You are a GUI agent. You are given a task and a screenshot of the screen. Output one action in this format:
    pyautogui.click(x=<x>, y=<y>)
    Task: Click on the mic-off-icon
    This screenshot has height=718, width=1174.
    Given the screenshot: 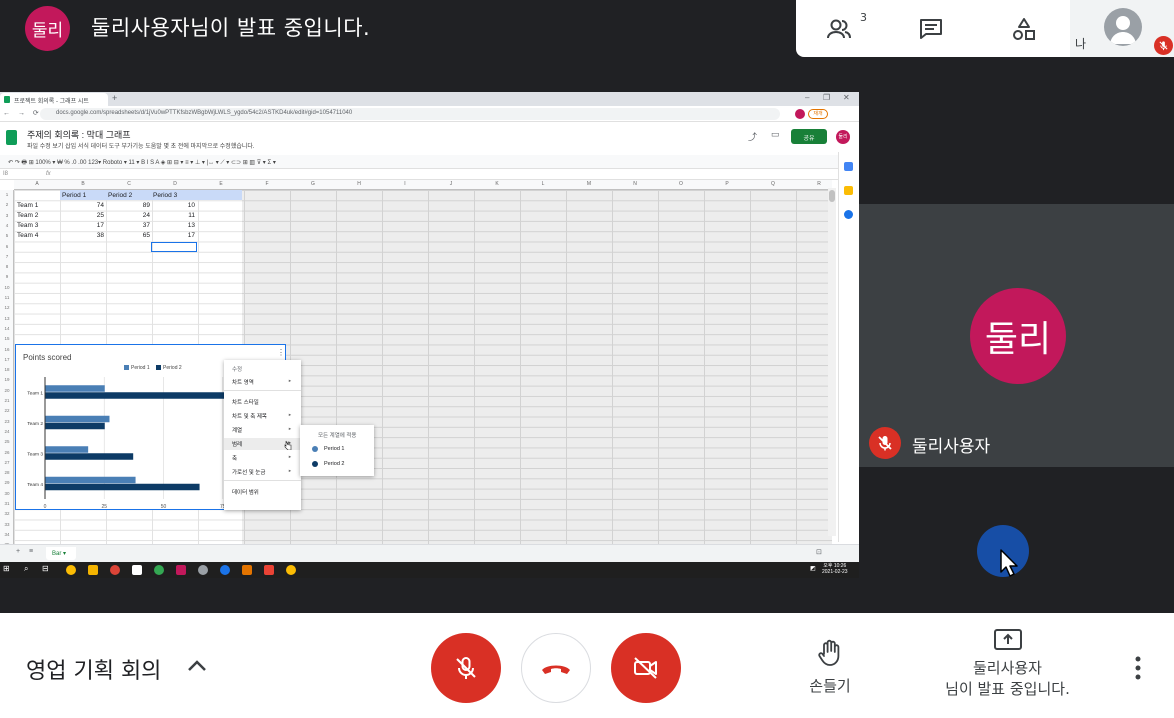 What is the action you would take?
    pyautogui.click(x=1163, y=46)
    